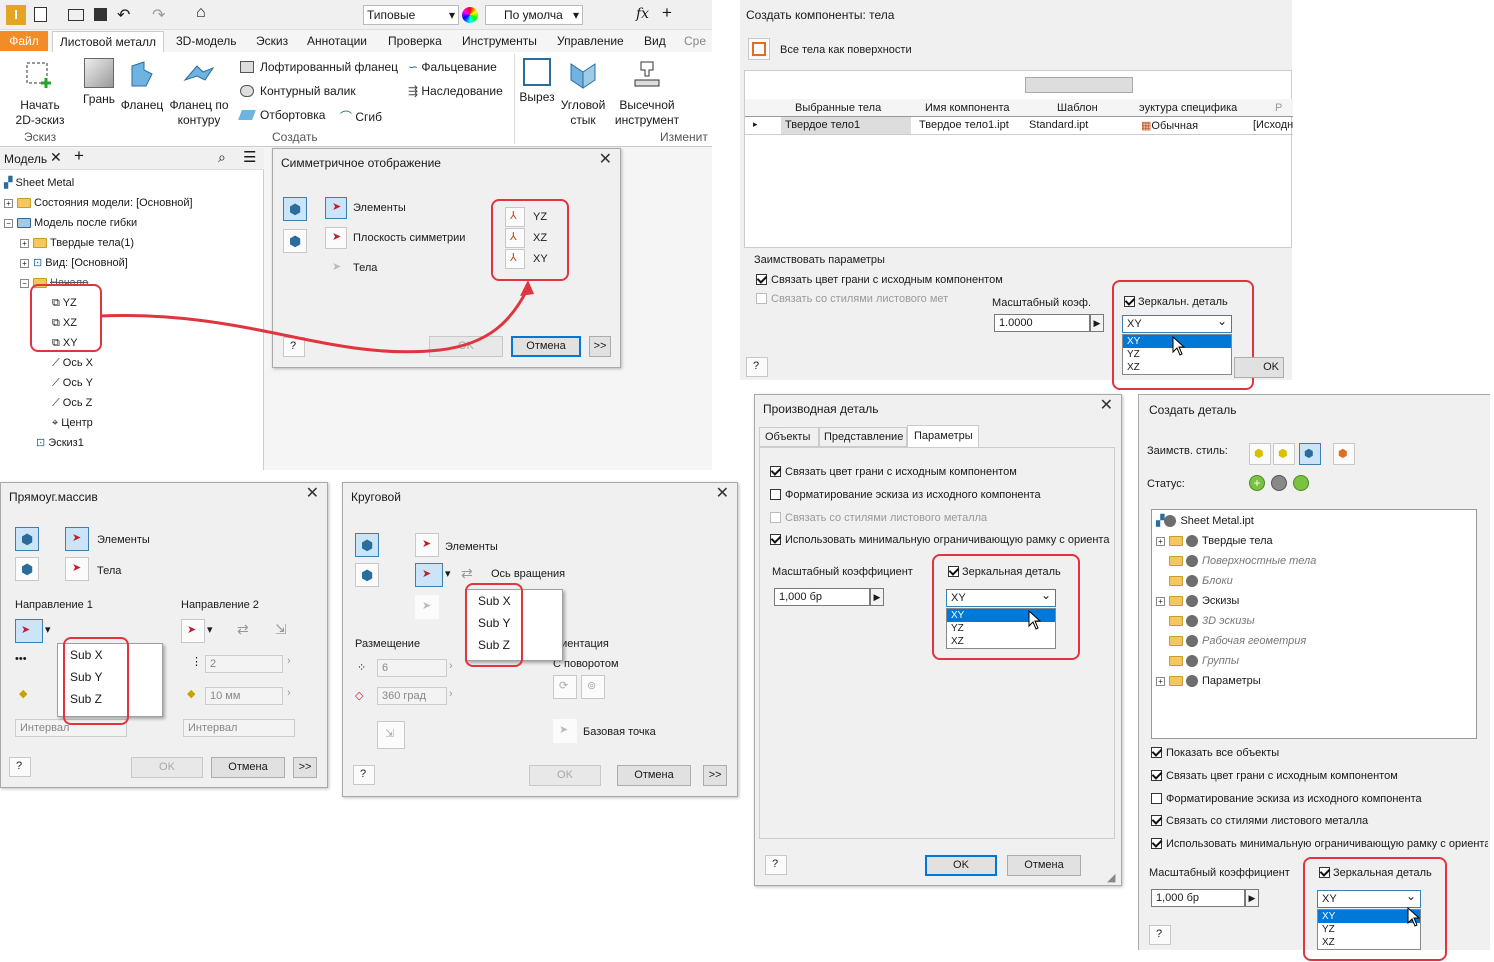 The width and height of the screenshot is (1494, 962). Describe the element at coordinates (846, 125) in the screenshot. I see `cell-body: Твердое тело1` at that location.